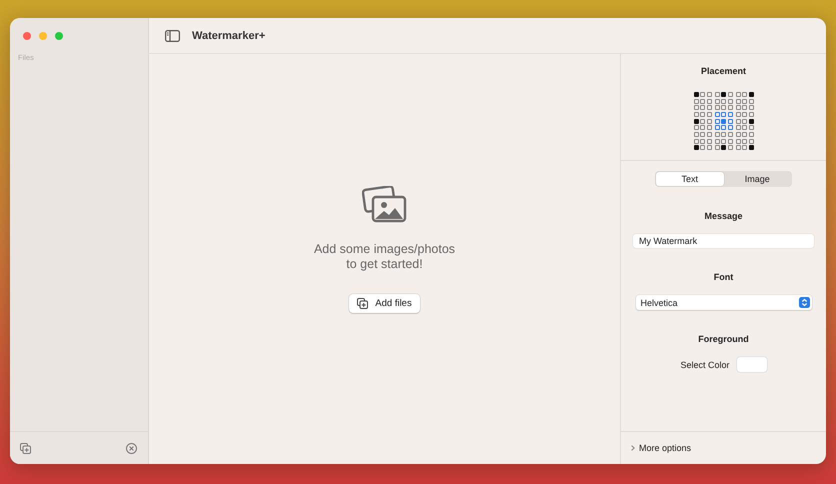 The height and width of the screenshot is (484, 836). Describe the element at coordinates (757, 179) in the screenshot. I see `mode-tab: Image` at that location.